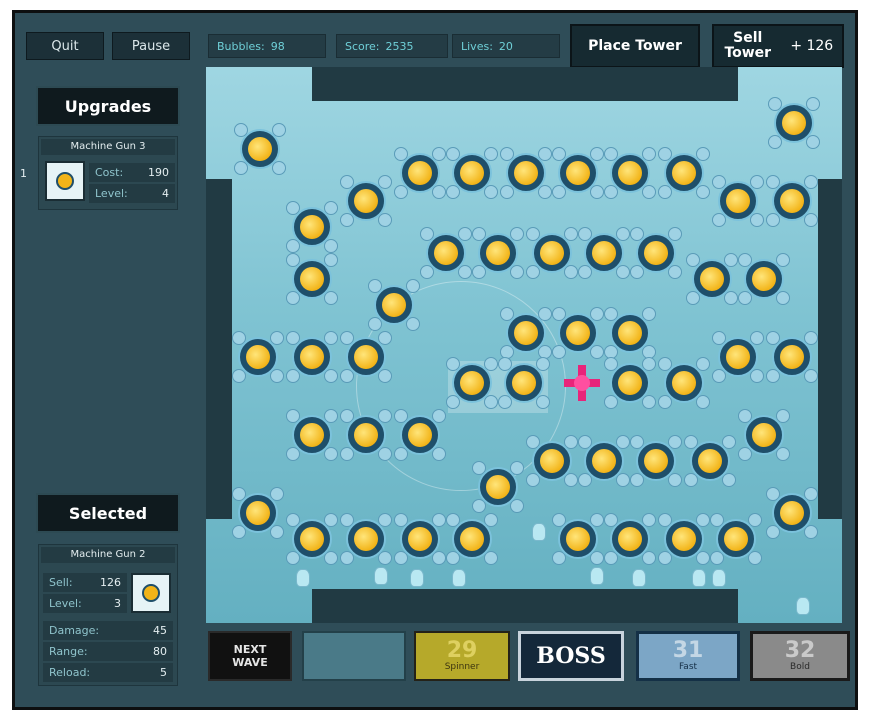 The image size is (870, 720). What do you see at coordinates (23, 173) in the screenshot?
I see `upgrade-index: 1` at bounding box center [23, 173].